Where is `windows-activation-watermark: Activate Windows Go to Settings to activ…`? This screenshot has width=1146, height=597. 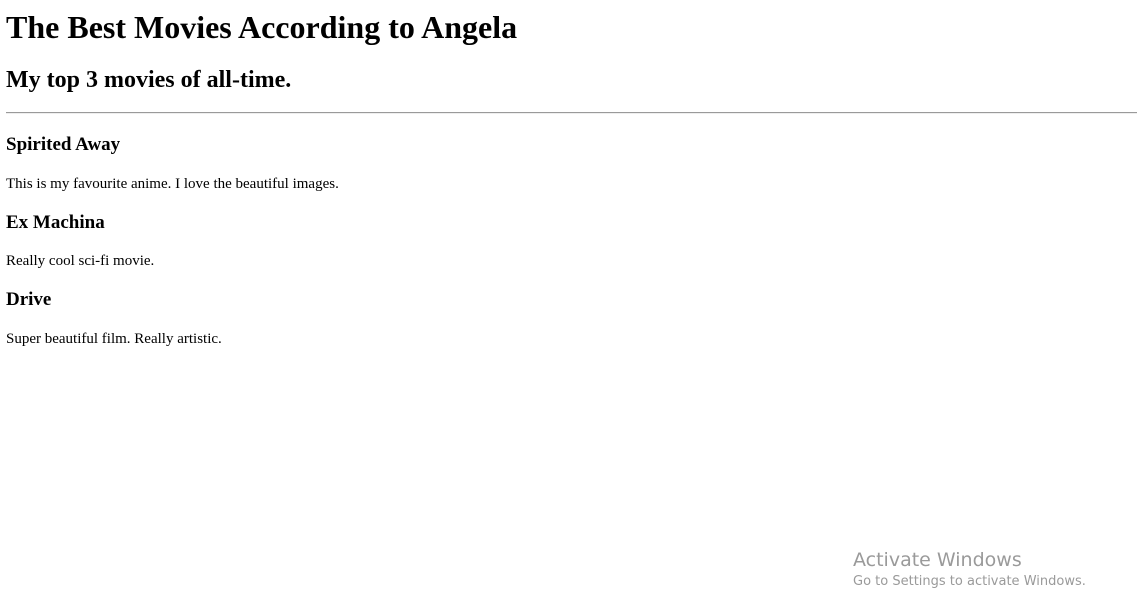
windows-activation-watermark: Activate Windows Go to Settings to activ… is located at coordinates (993, 569).